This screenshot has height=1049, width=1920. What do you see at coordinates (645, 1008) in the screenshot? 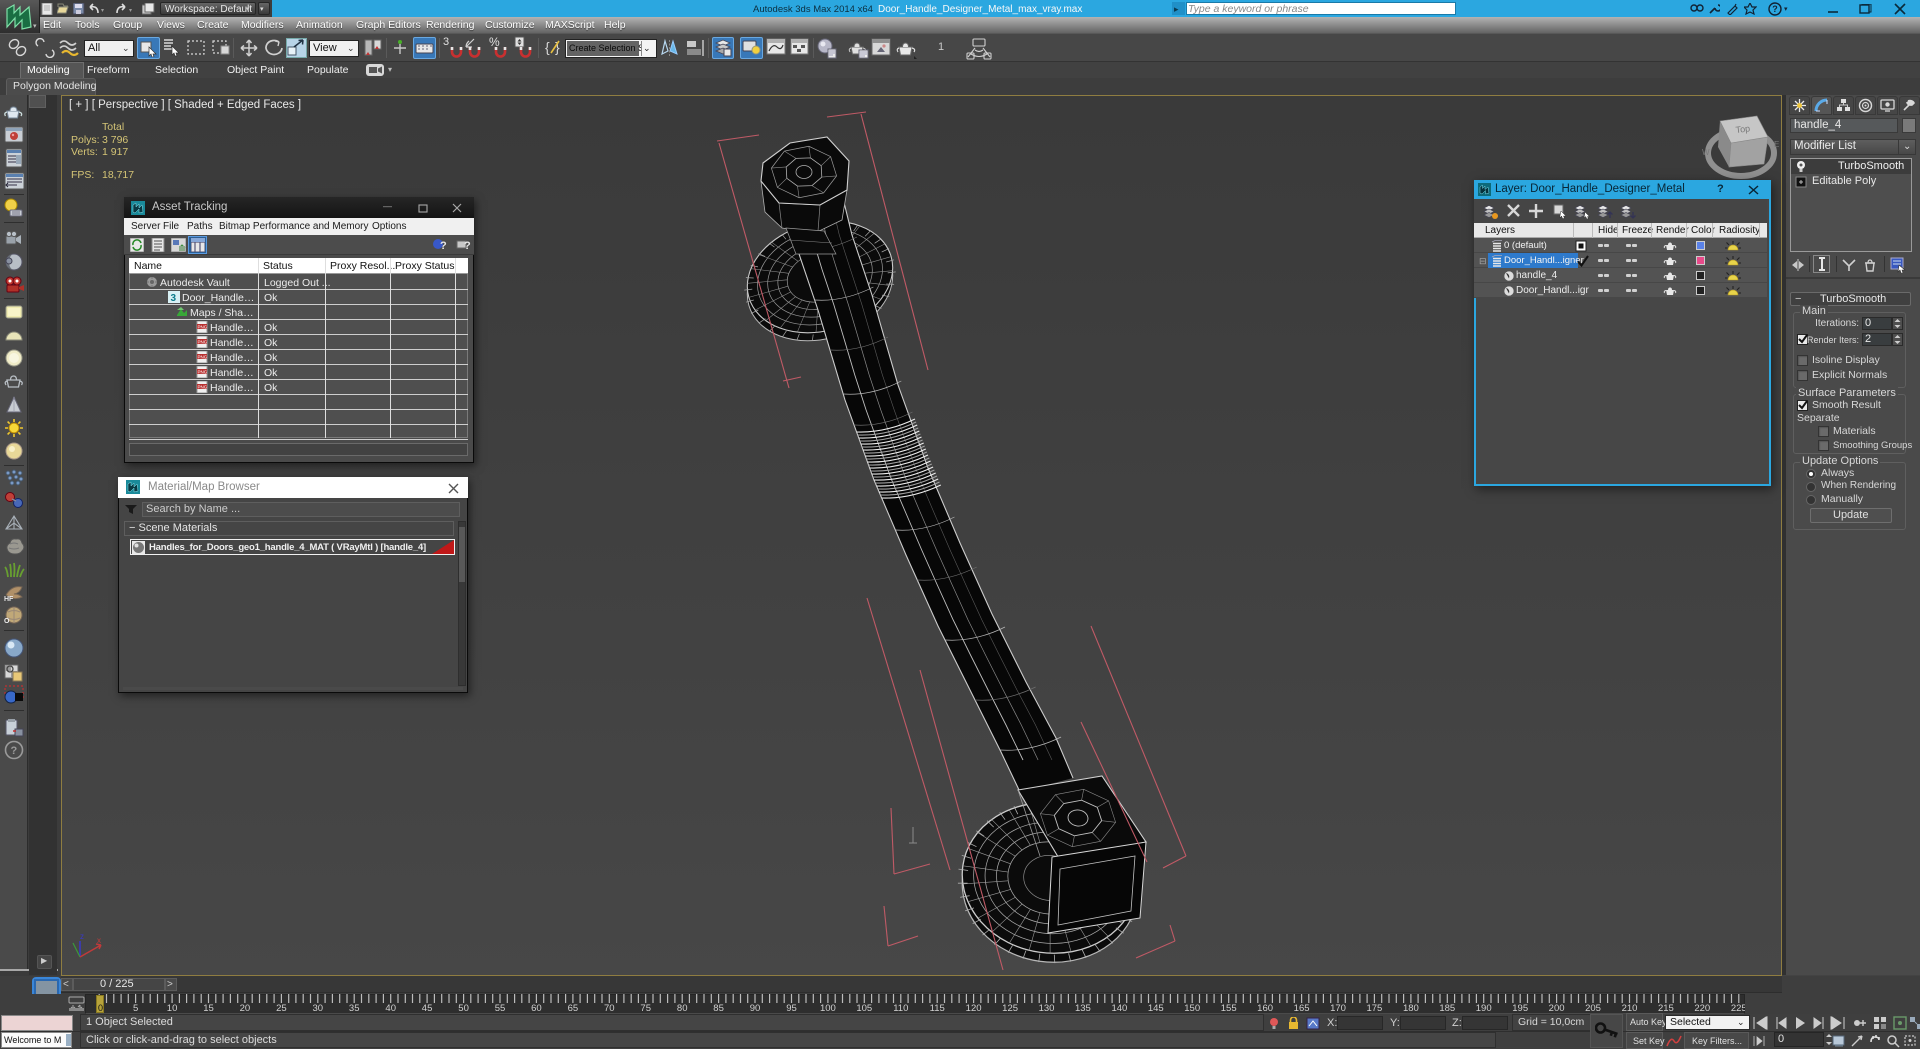
I see `svg-text: 75` at bounding box center [645, 1008].